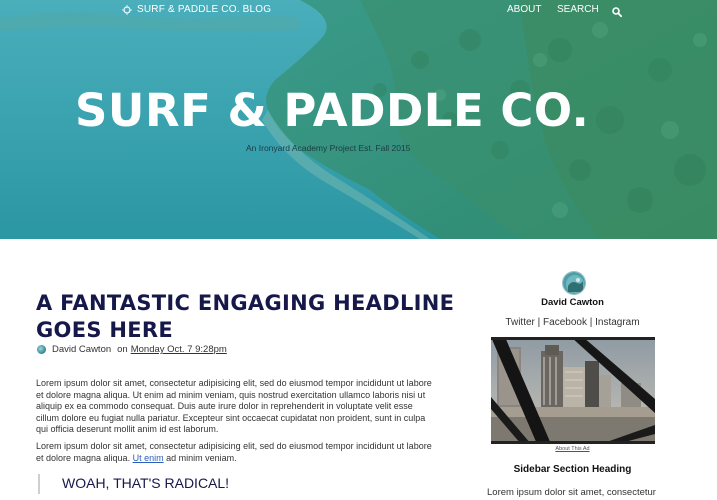 The height and width of the screenshot is (500, 717). I want to click on post-date-link: Monday Oct. 7 9:28pm, so click(179, 349).